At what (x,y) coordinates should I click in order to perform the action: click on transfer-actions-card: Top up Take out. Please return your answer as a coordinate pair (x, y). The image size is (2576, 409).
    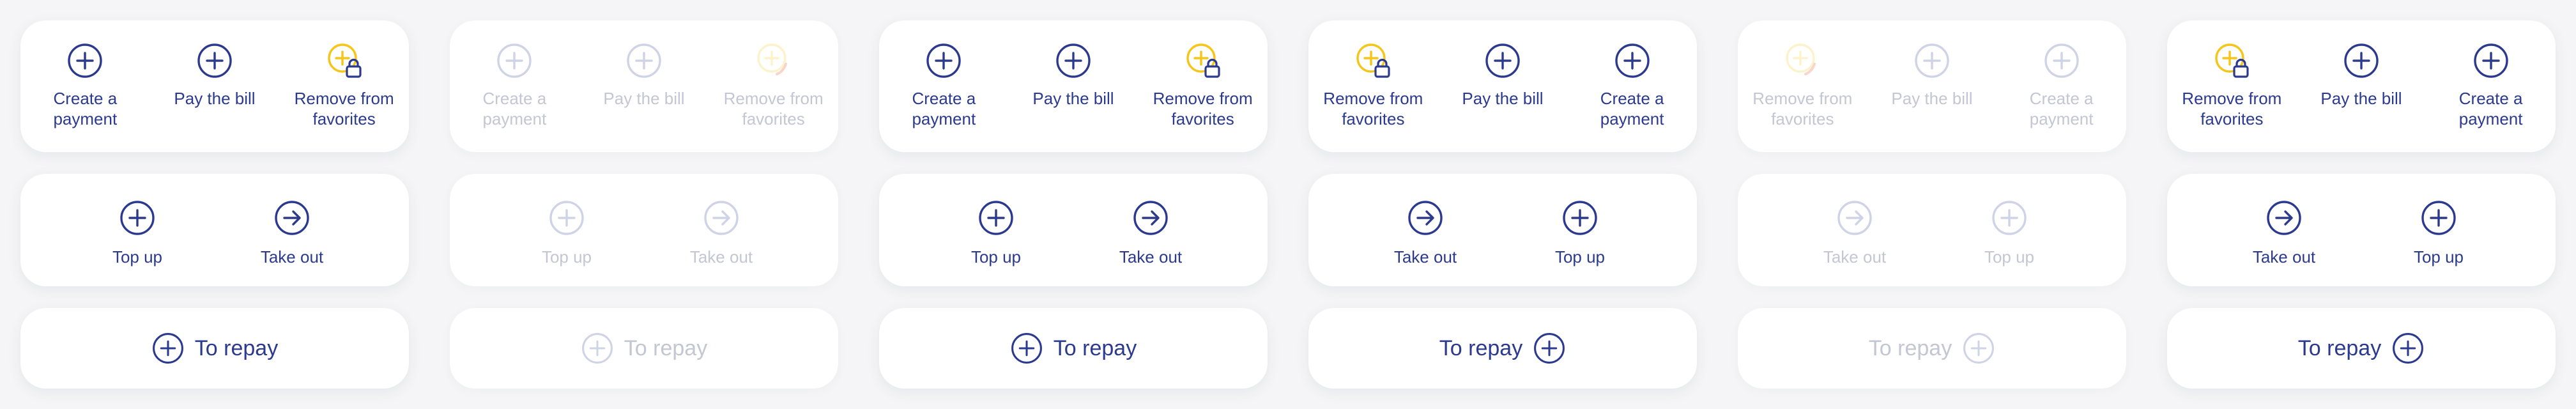
    Looking at the image, I should click on (644, 230).